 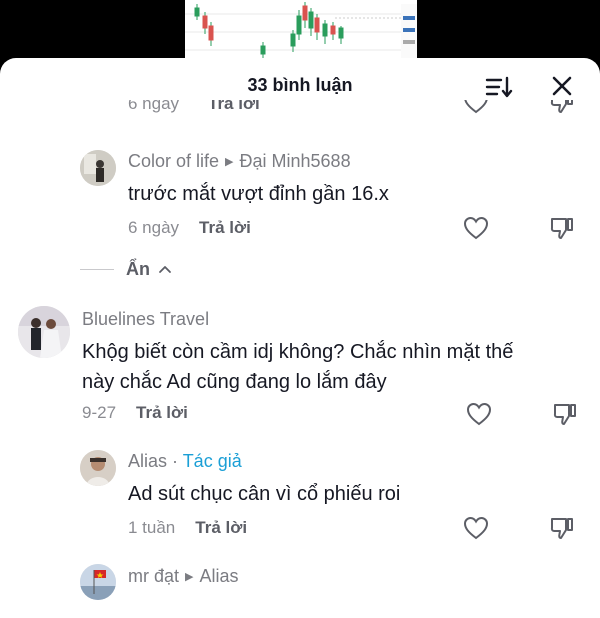 I want to click on comment-username-line: Color of life ▶ Đại Minh5688, so click(x=239, y=161).